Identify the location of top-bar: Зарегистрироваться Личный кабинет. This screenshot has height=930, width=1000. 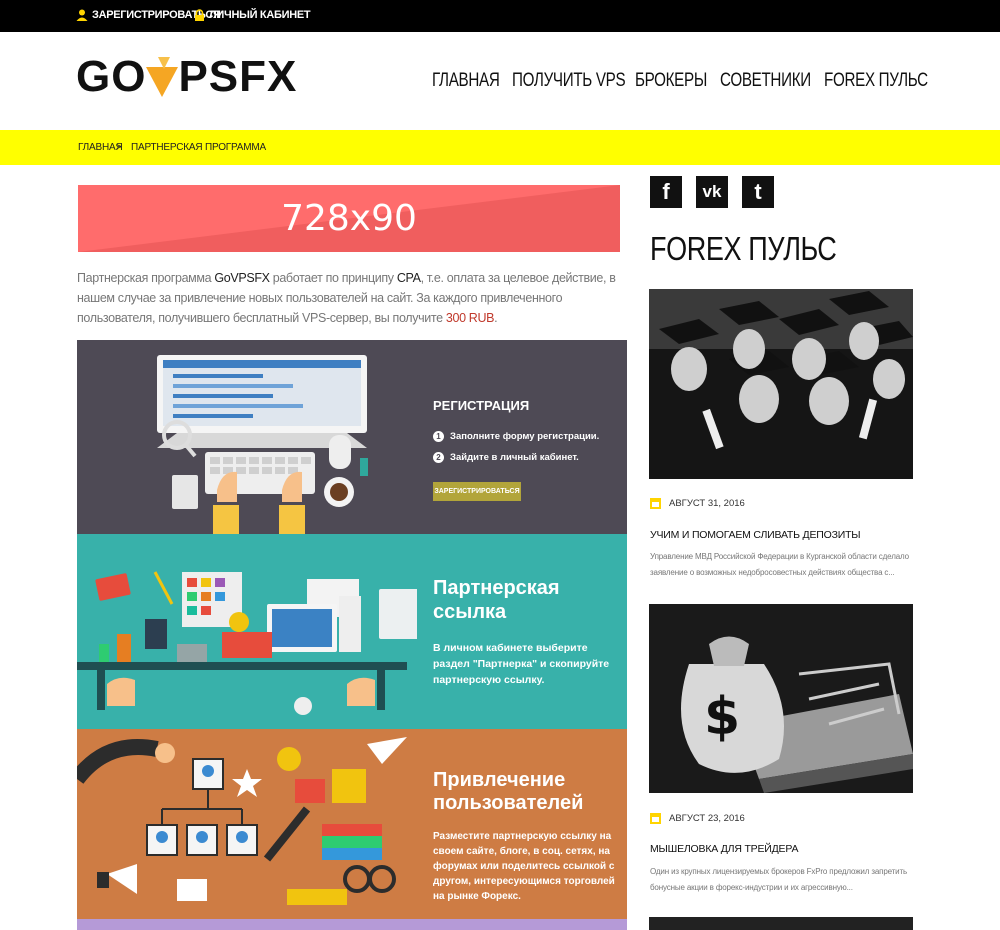
(500, 16).